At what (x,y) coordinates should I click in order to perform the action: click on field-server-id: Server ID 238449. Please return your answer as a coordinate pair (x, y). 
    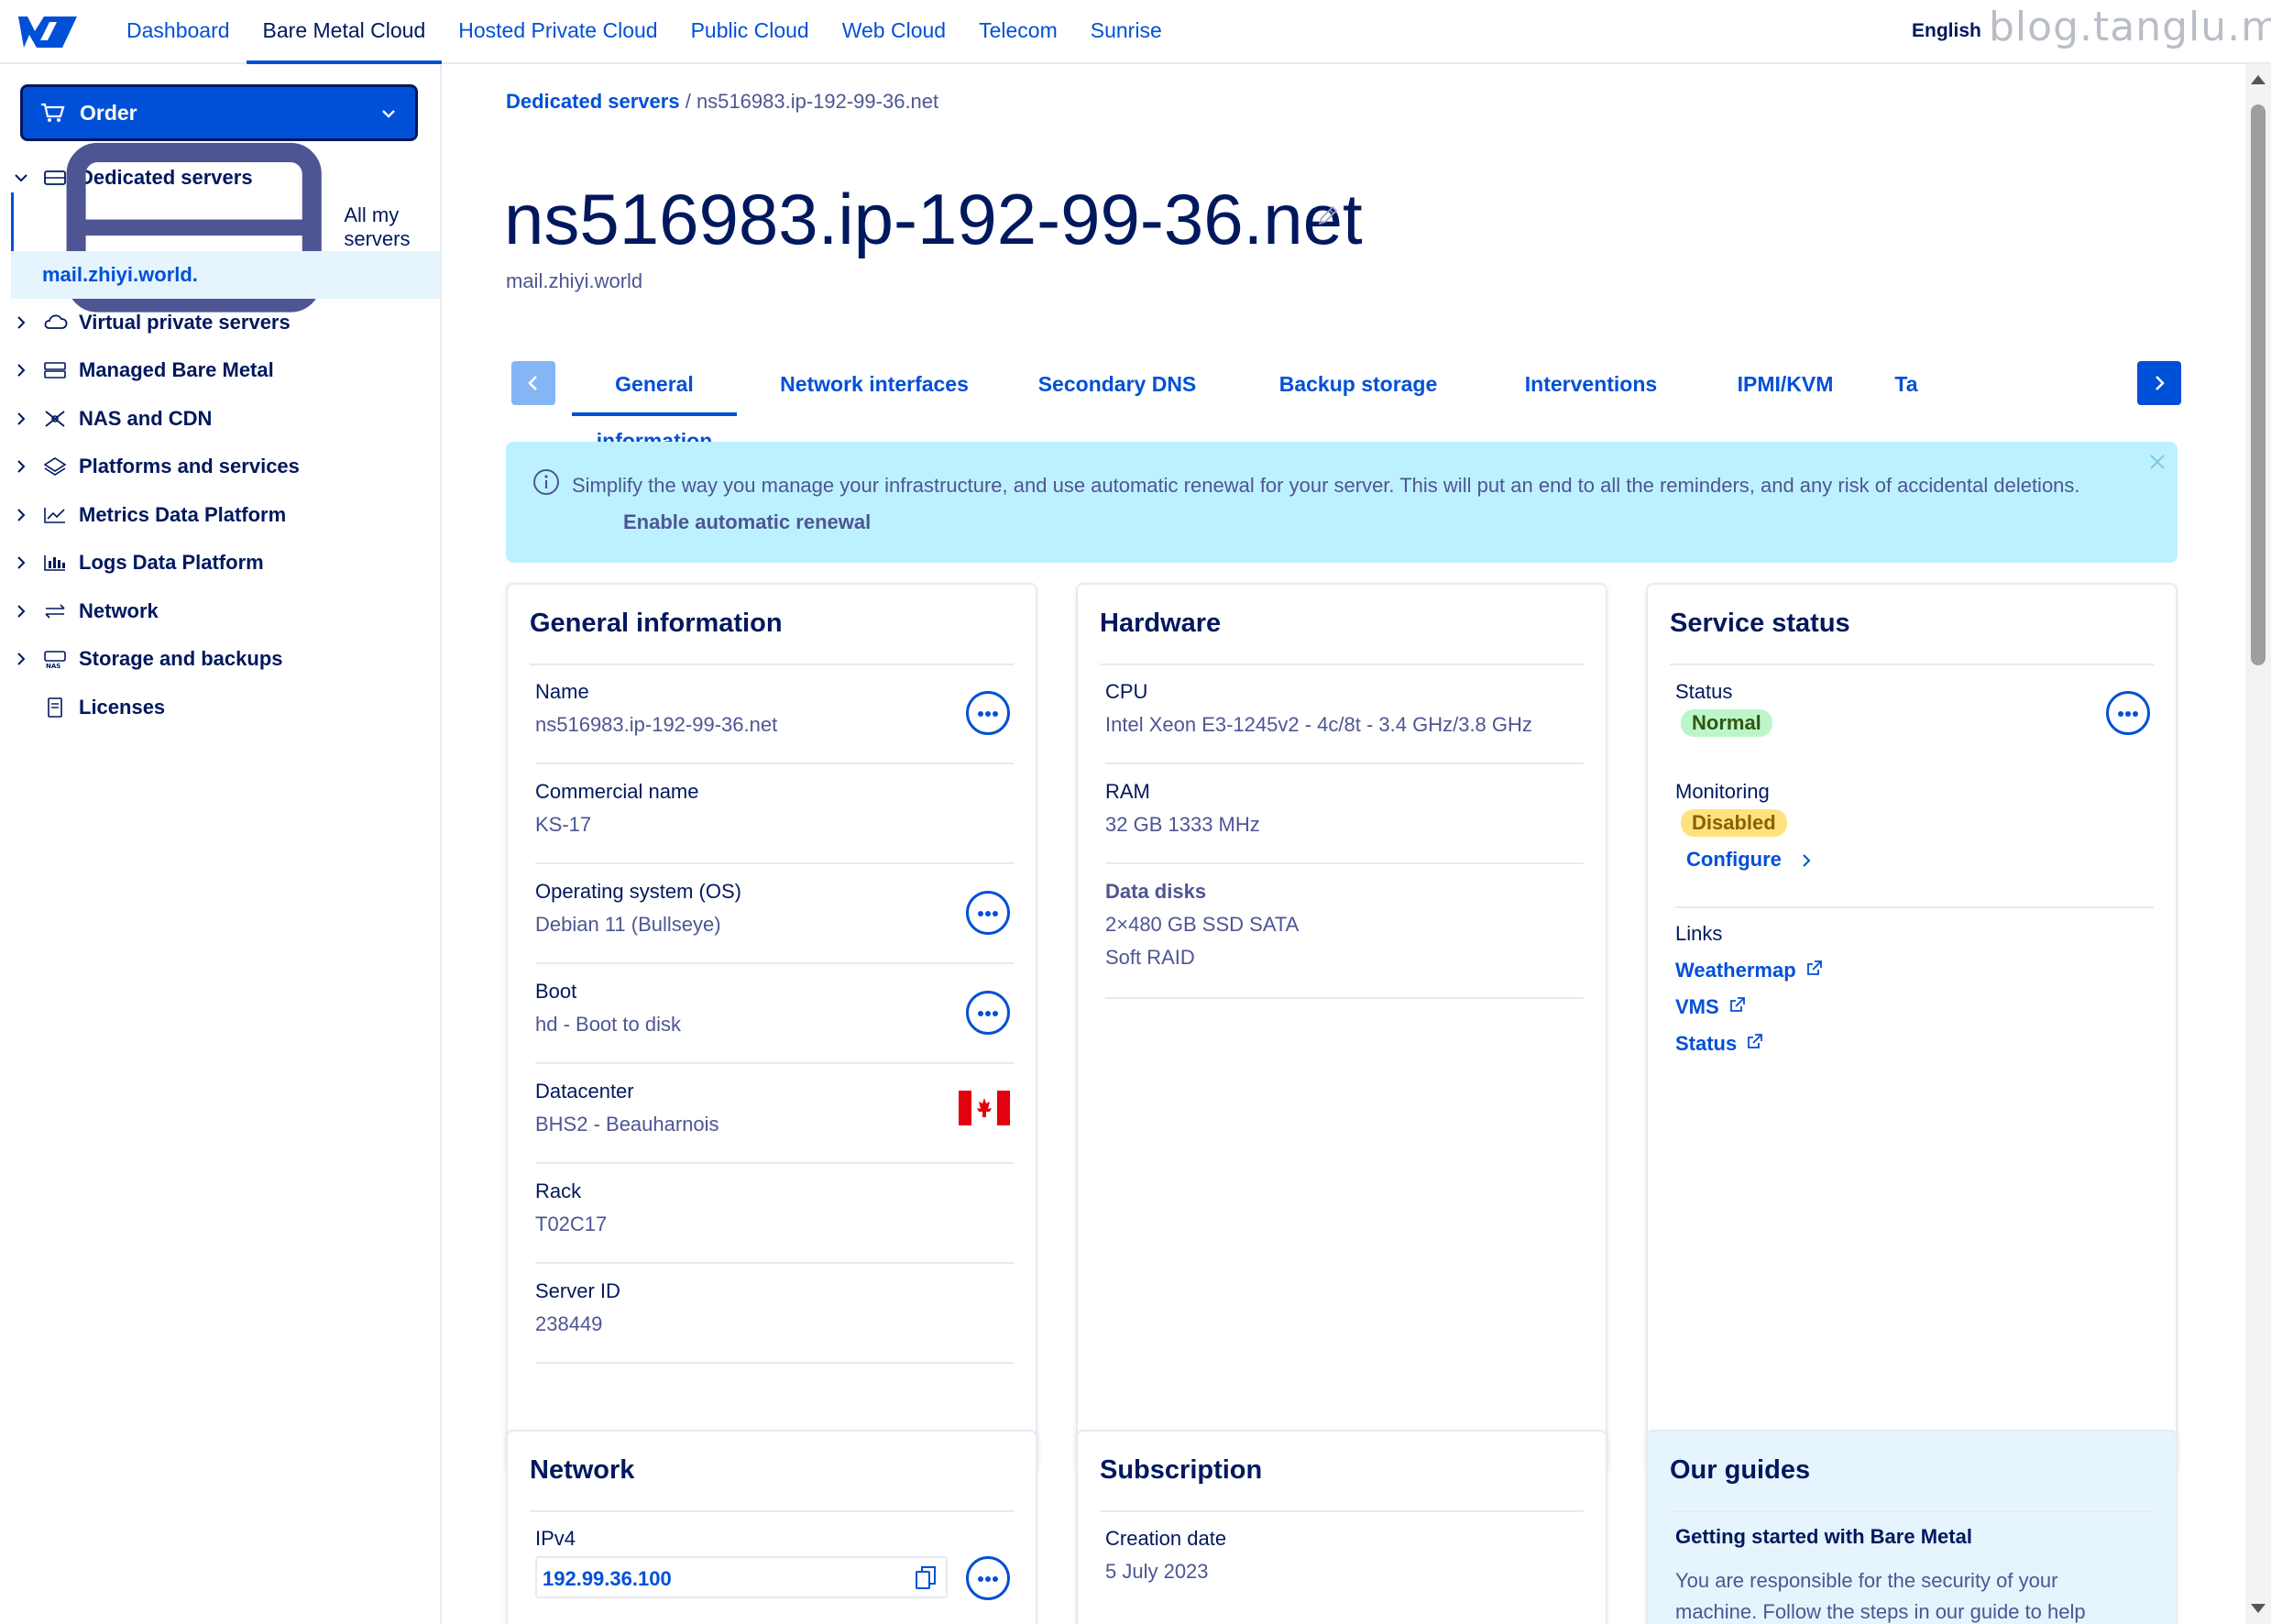
    Looking at the image, I should click on (774, 1314).